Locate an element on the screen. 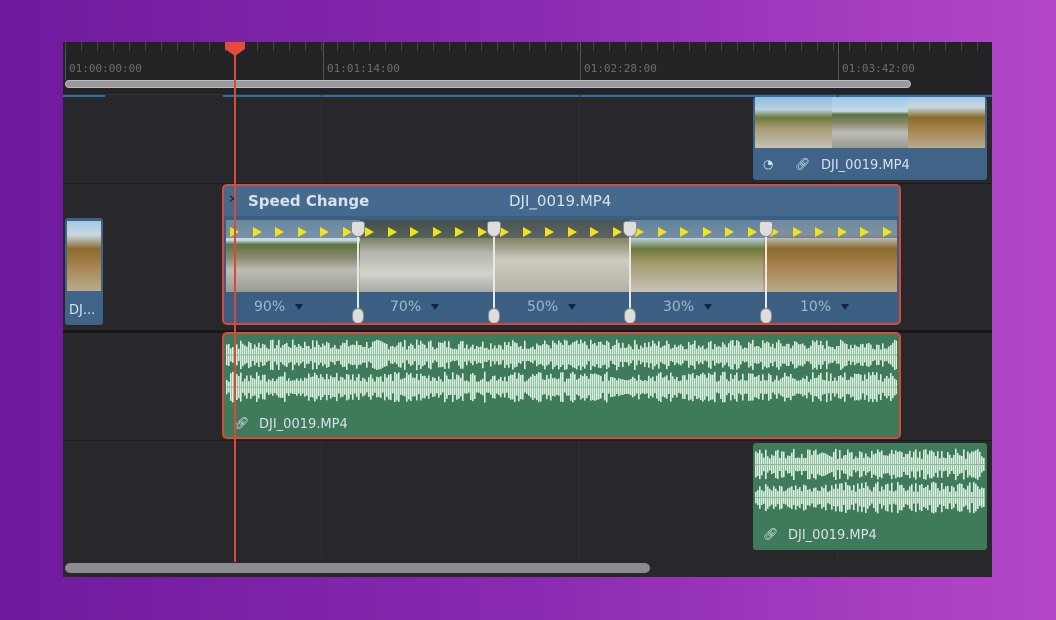 Image resolution: width=1056 pixels, height=620 pixels. speed-dropdown: 10% is located at coordinates (824, 307).